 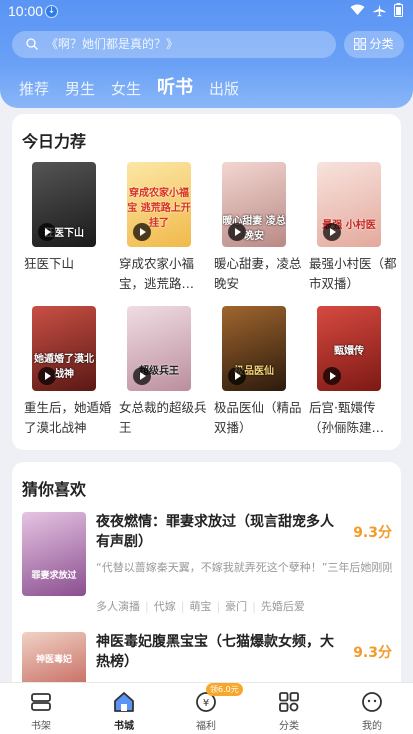 What do you see at coordinates (258, 417) in the screenshot?
I see `book-title: 极品医仙（精品双播）` at bounding box center [258, 417].